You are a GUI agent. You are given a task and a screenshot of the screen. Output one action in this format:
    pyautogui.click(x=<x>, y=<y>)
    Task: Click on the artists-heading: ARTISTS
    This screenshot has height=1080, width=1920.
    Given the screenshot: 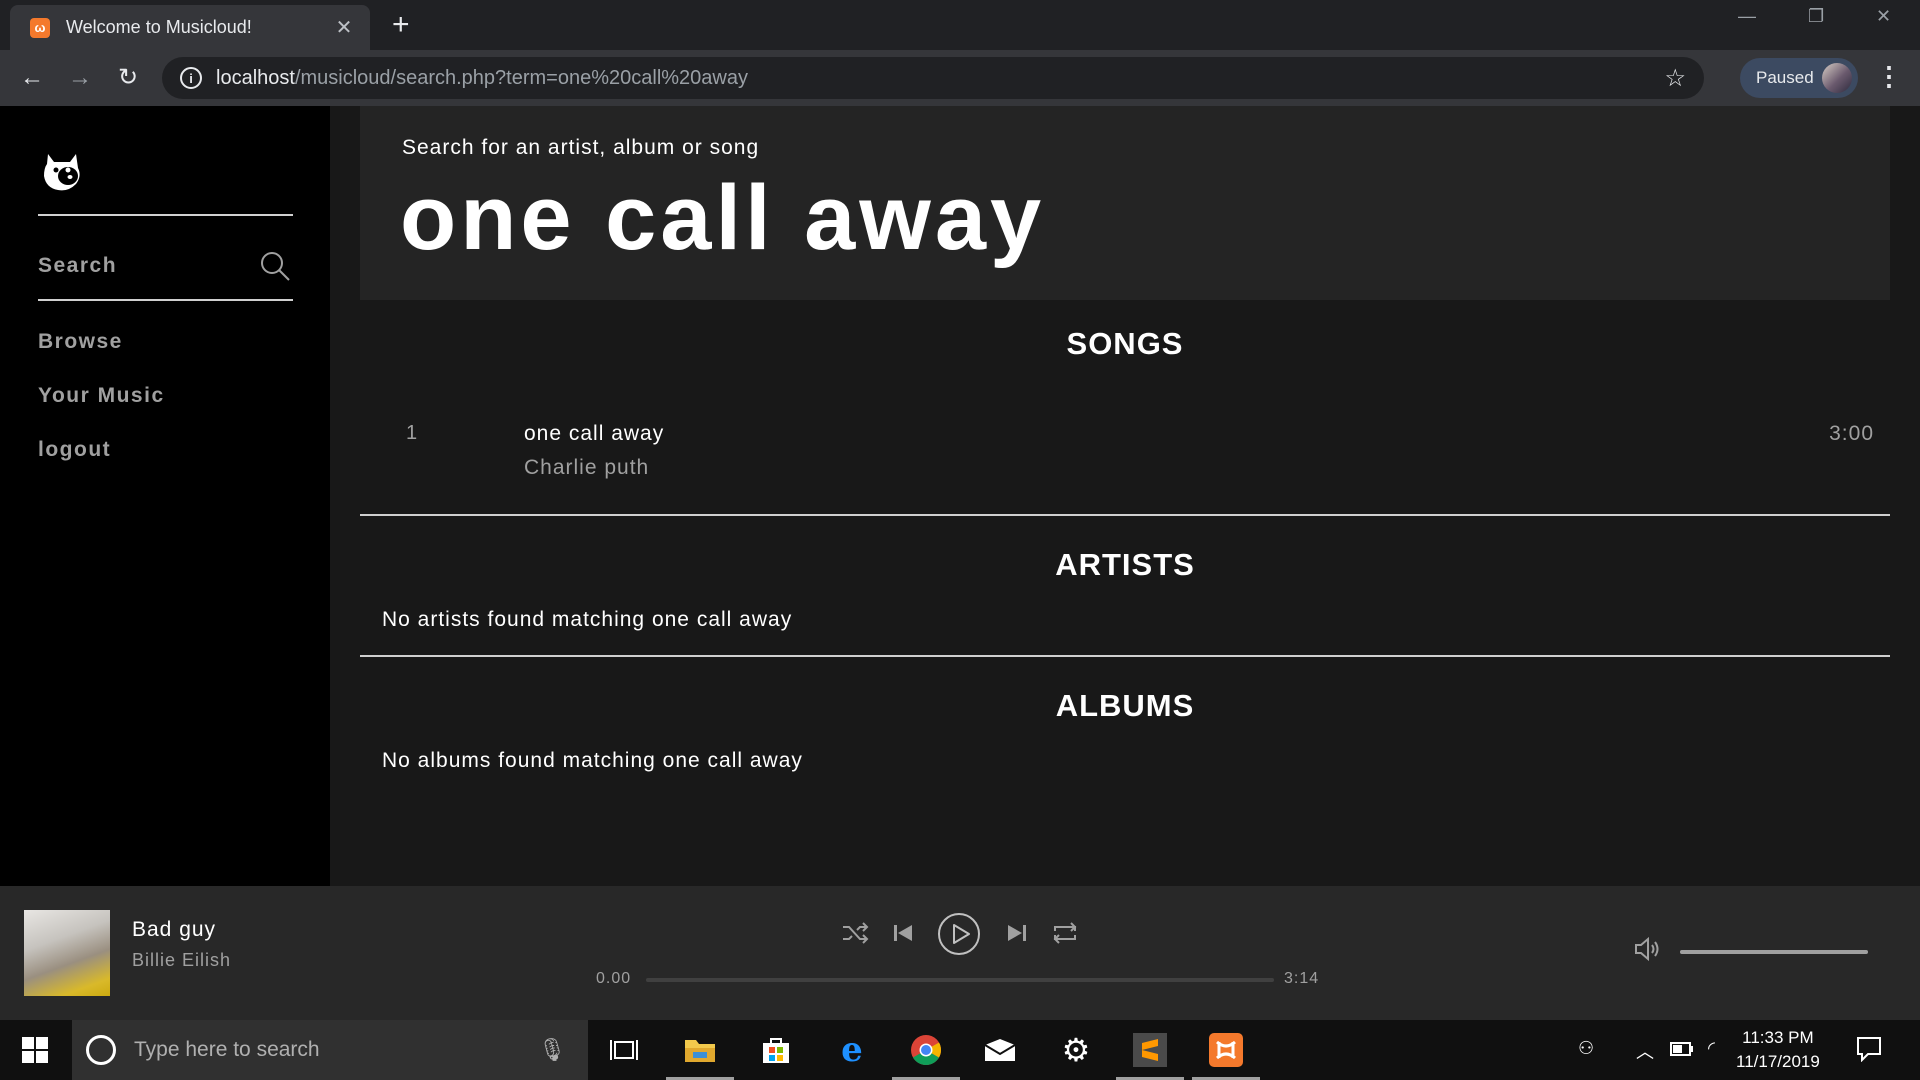 What is the action you would take?
    pyautogui.click(x=1125, y=564)
    